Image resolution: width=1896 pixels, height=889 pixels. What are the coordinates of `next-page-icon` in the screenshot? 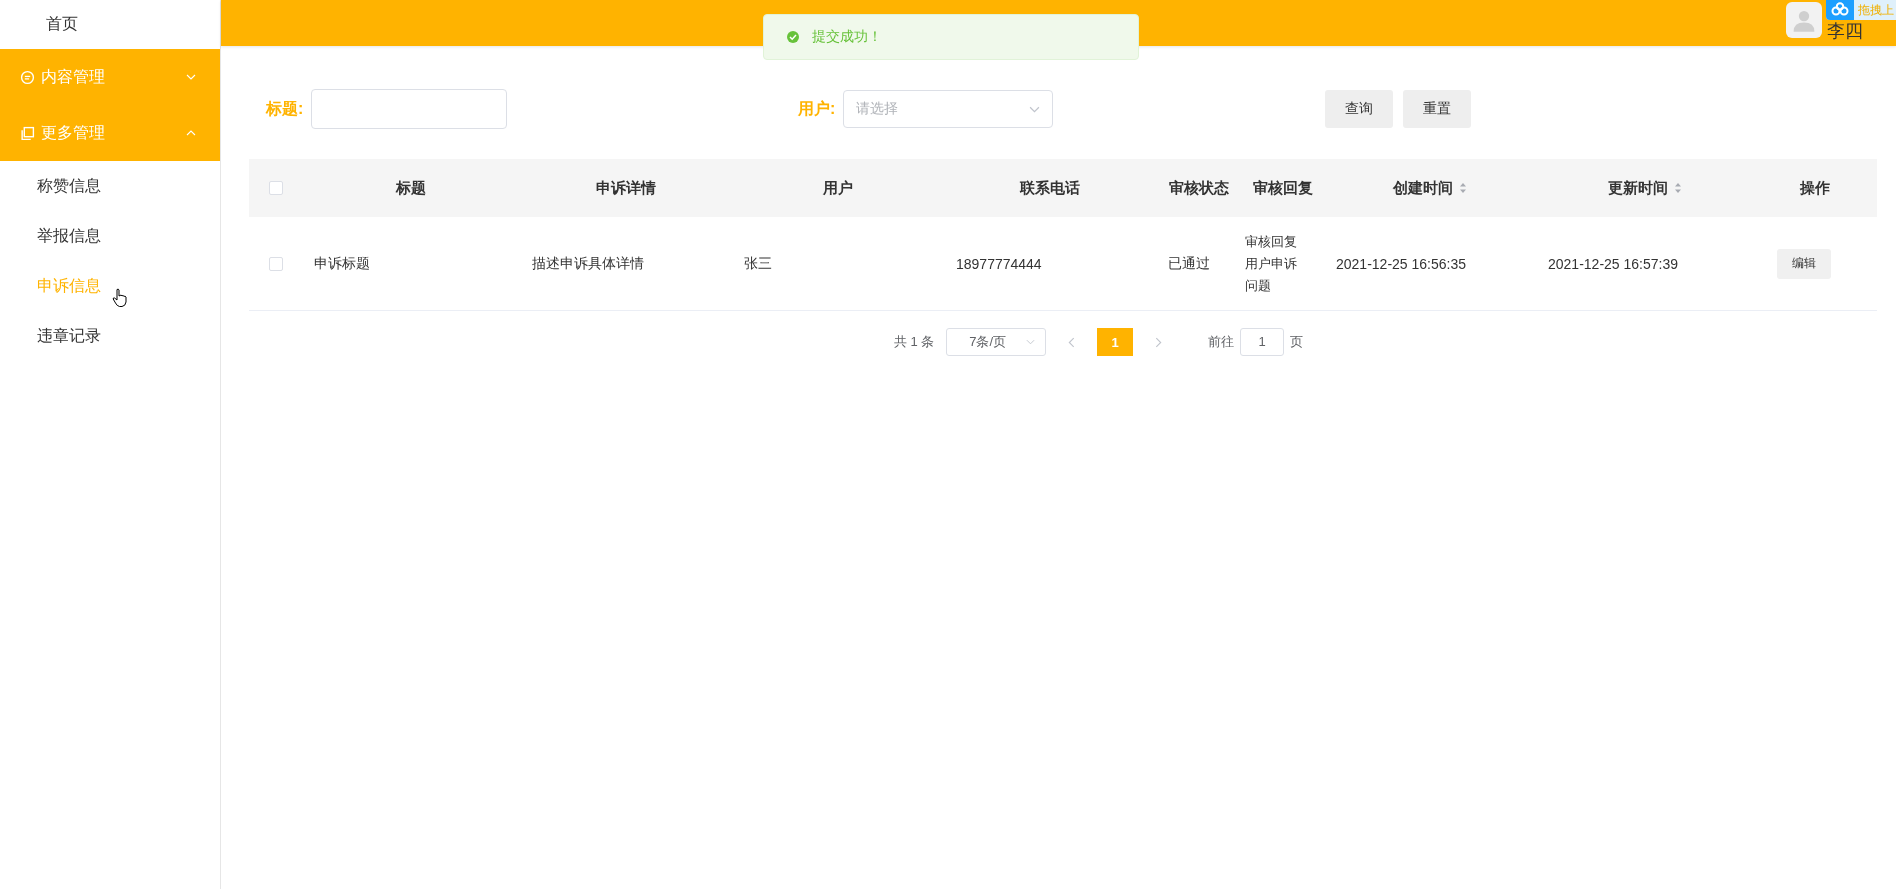 It's located at (1159, 342).